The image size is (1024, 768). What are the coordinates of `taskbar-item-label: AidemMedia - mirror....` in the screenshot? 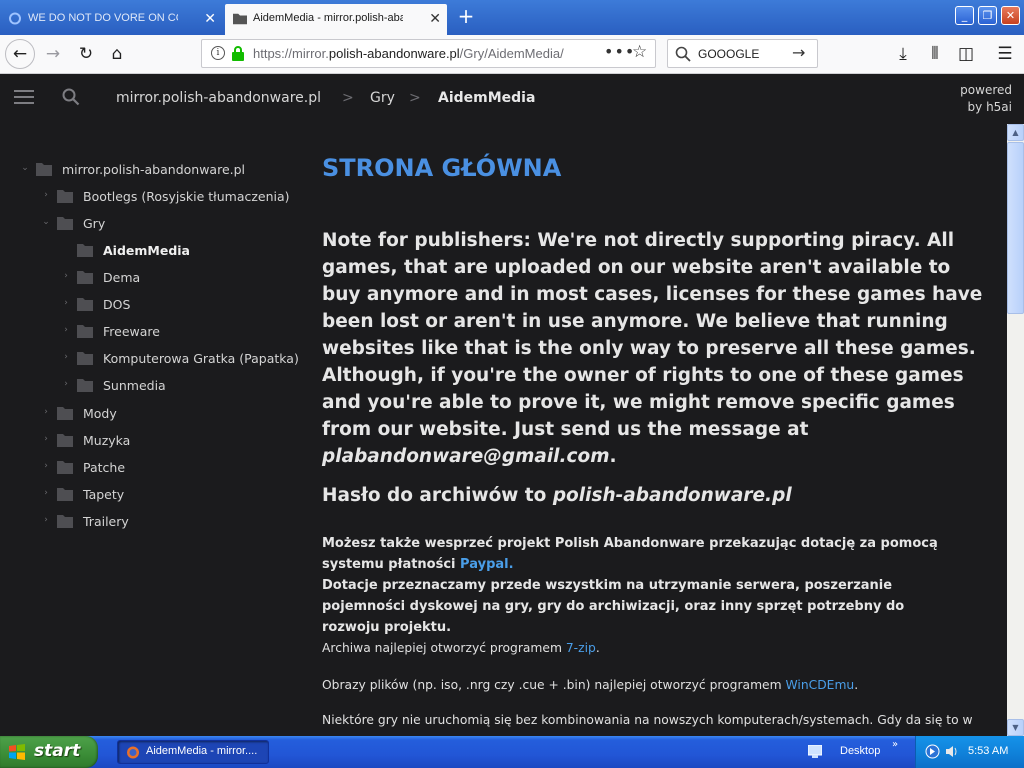 It's located at (202, 751).